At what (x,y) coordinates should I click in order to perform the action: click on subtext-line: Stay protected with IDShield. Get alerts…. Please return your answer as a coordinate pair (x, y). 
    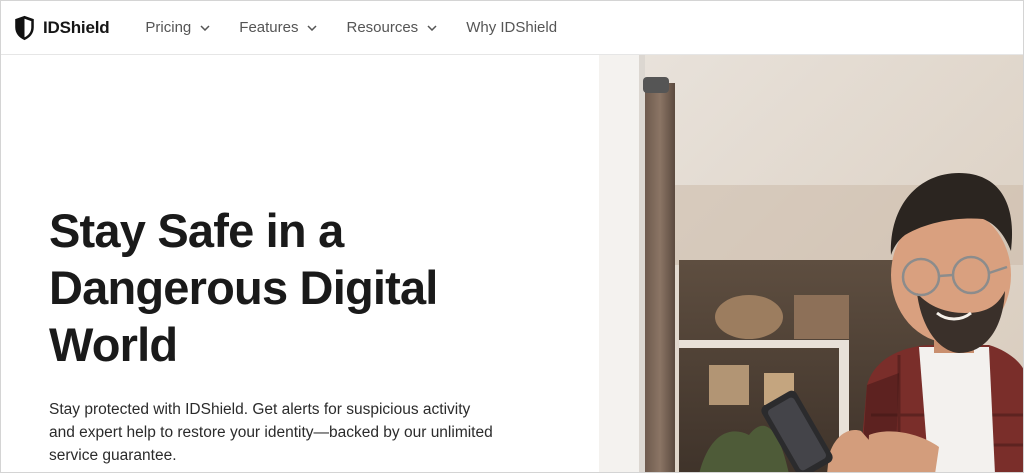
    Looking at the image, I should click on (260, 409).